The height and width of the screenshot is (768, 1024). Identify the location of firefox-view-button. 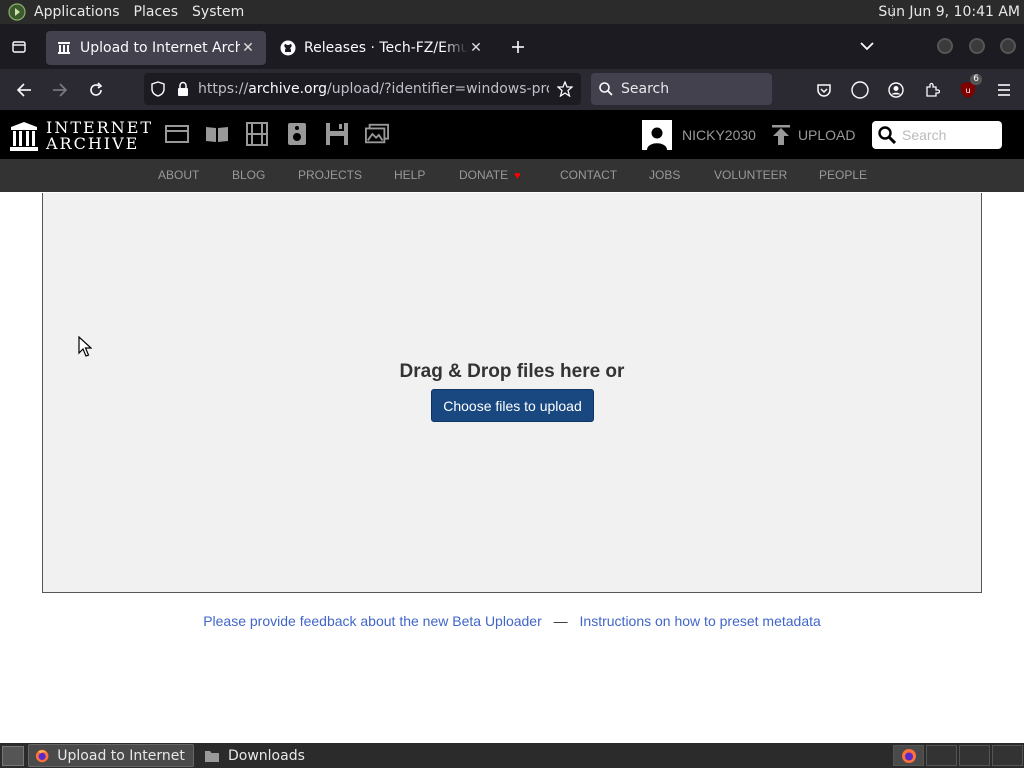
(19, 46).